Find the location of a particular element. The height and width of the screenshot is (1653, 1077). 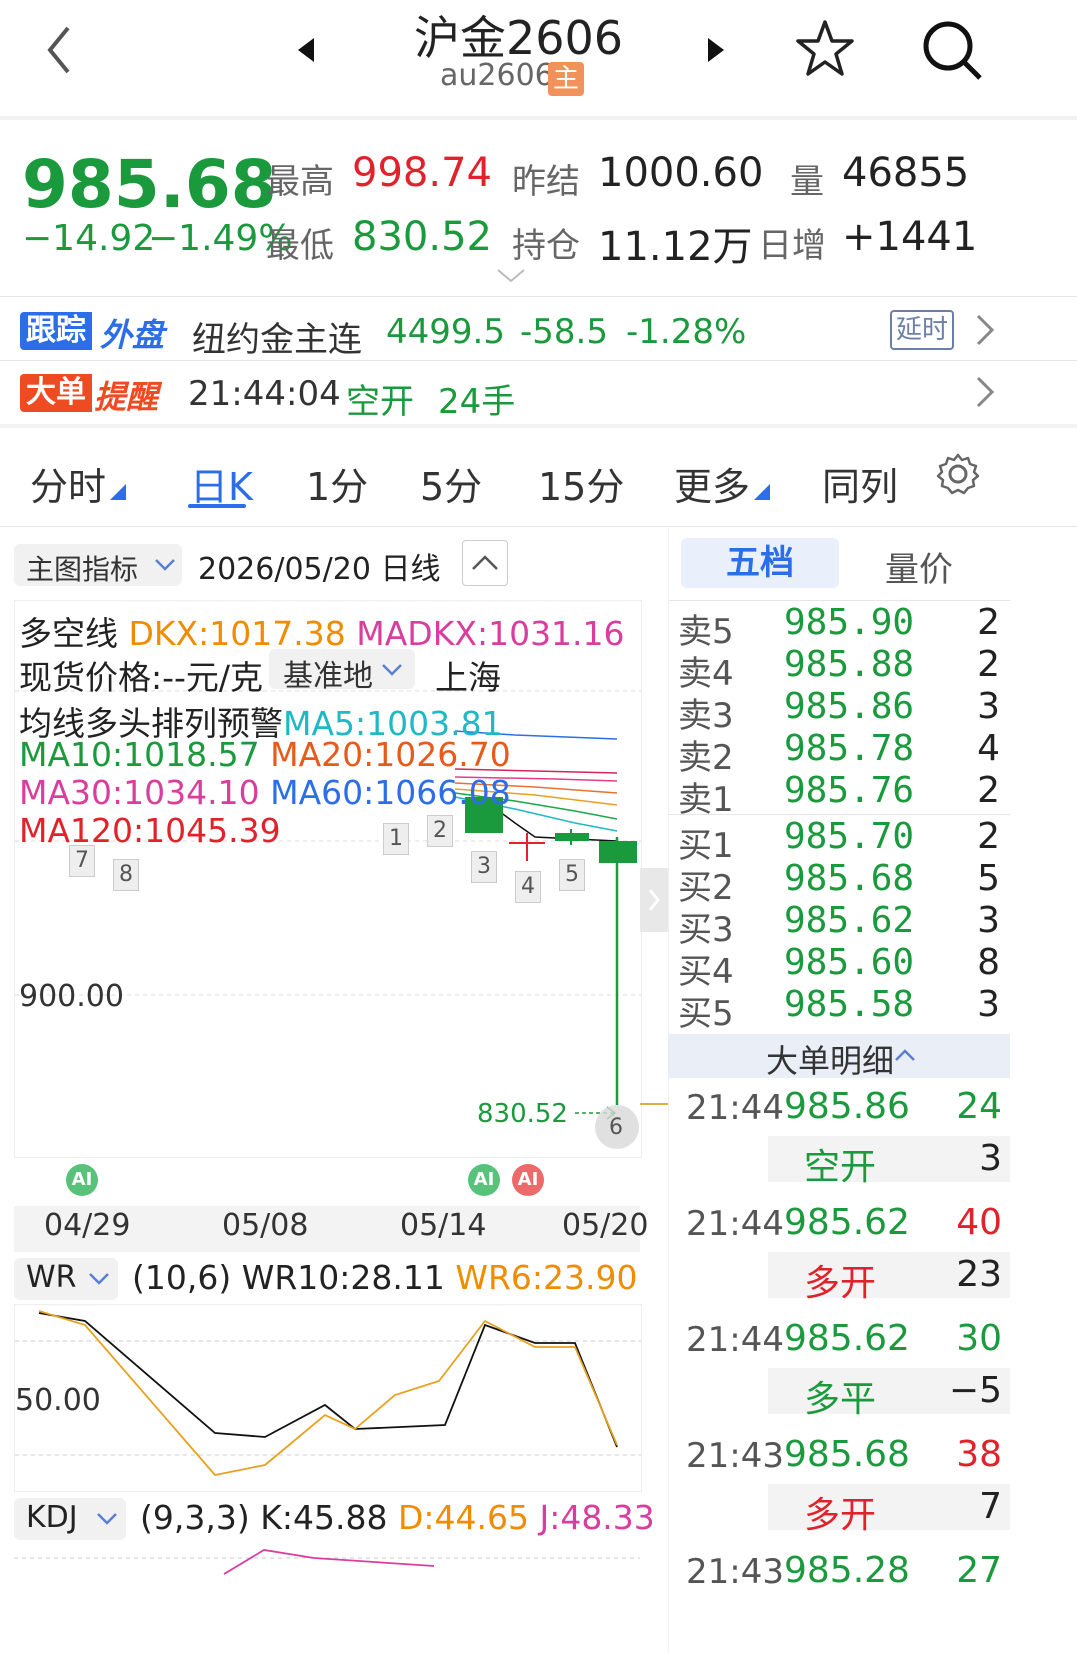

tab-daily-k: 日K is located at coordinates (221, 483).